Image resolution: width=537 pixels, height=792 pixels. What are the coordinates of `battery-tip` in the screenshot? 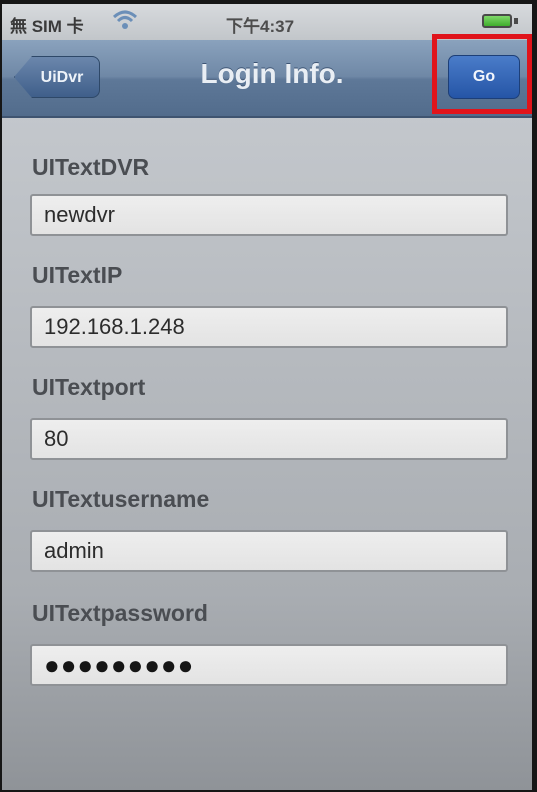 It's located at (516, 21).